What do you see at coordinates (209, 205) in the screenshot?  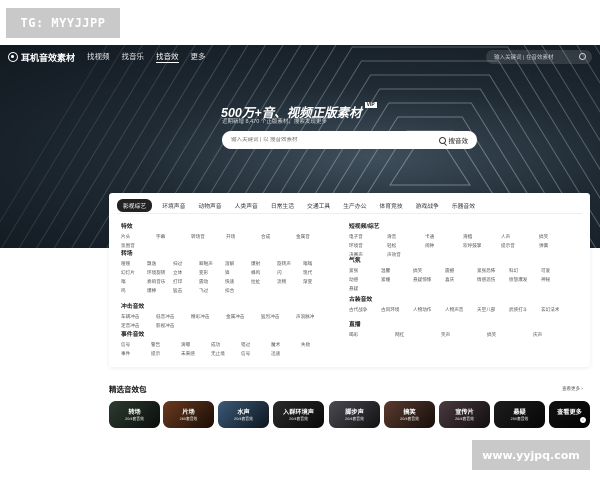 I see `tab: 动物声音` at bounding box center [209, 205].